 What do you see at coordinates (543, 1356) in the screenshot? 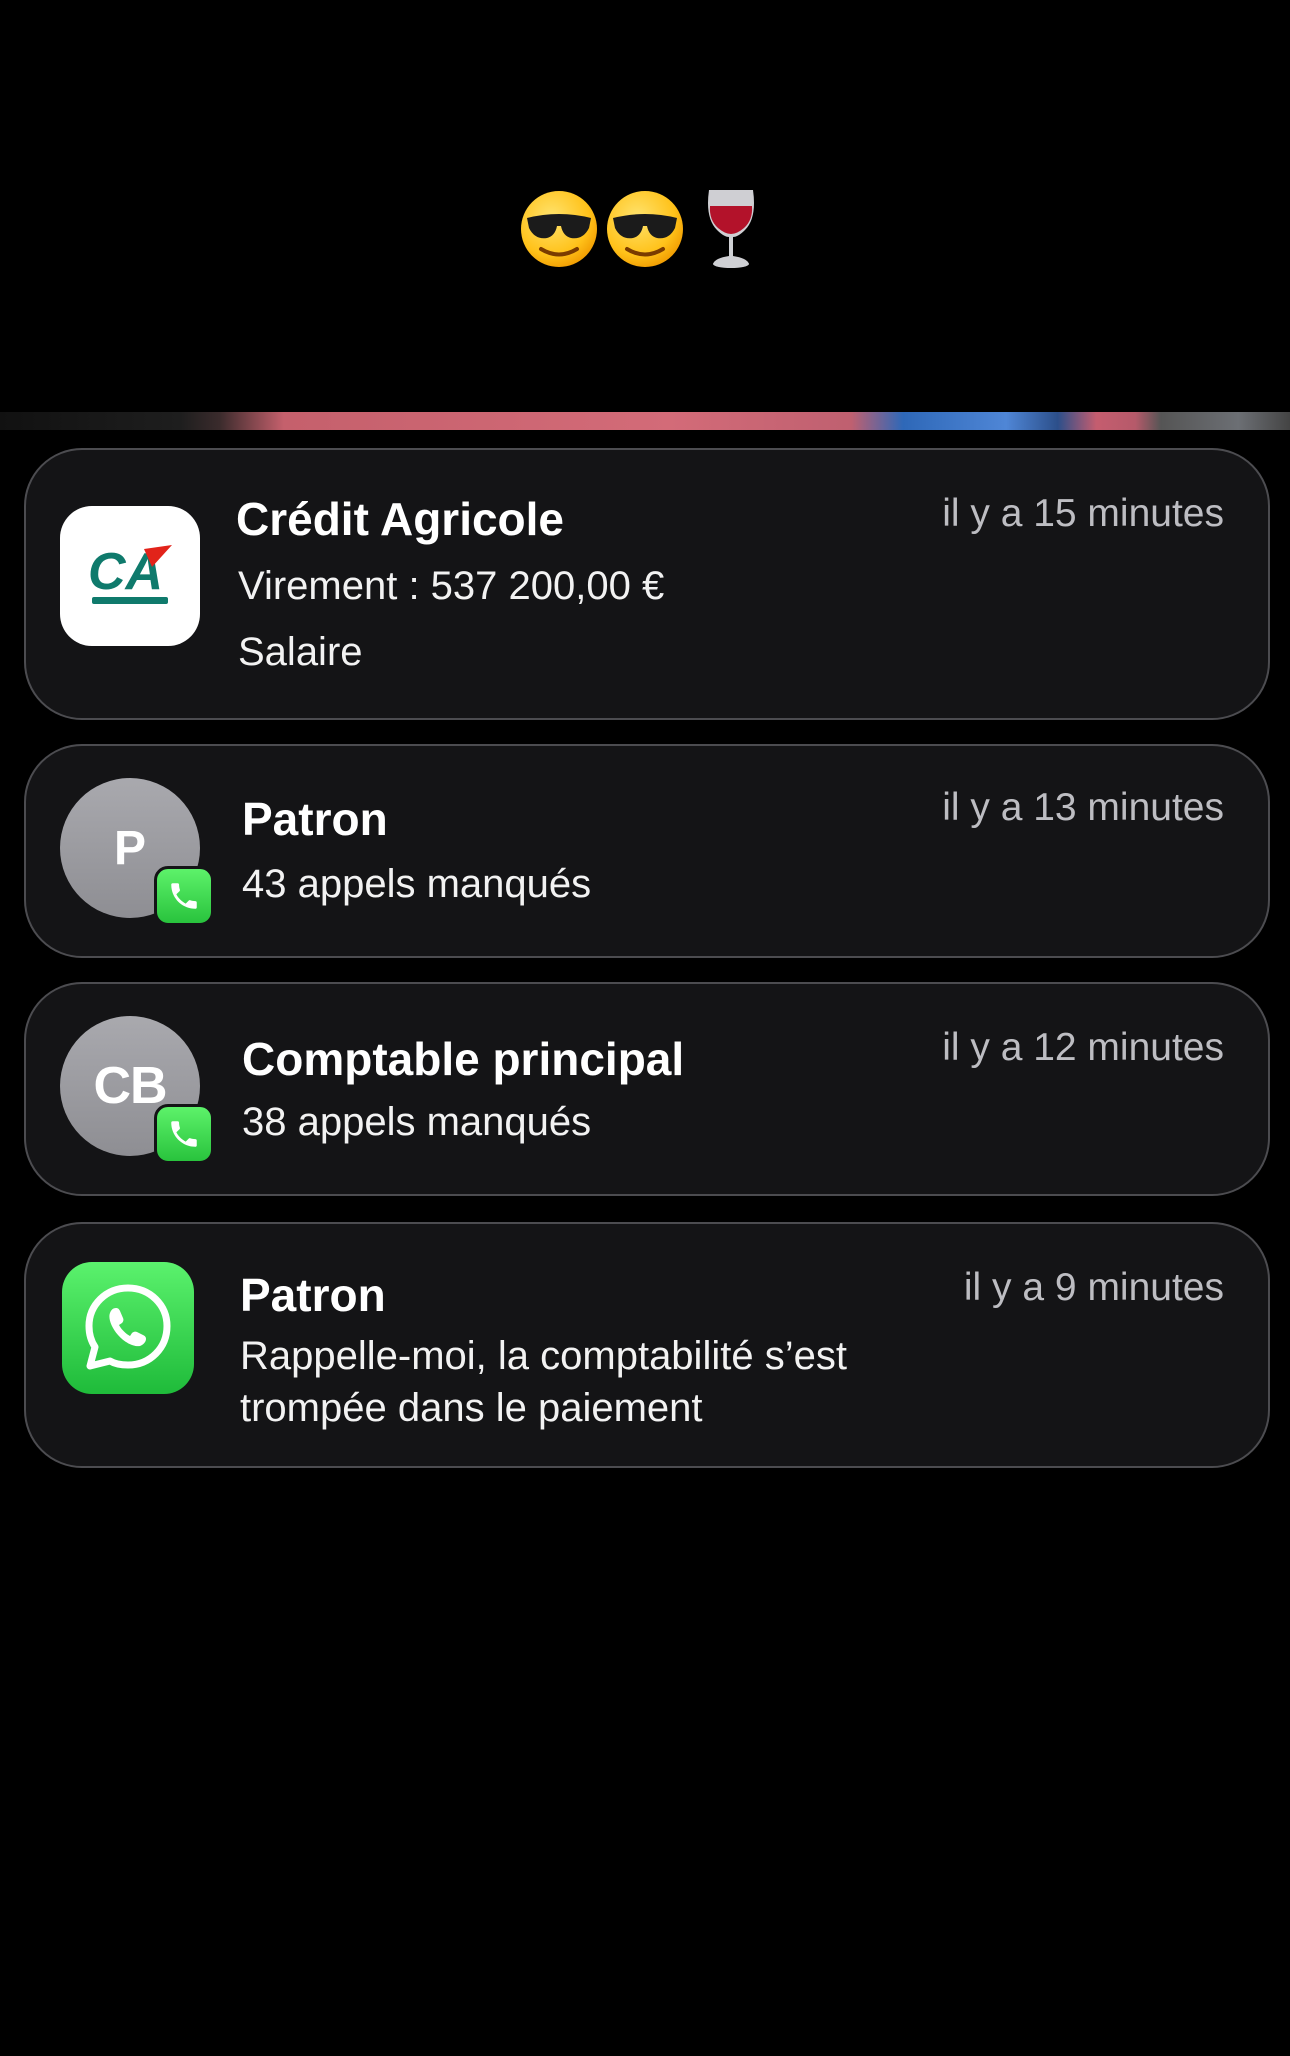
I see `notification-body: Rappelle-moi, la comptabilité s’est` at bounding box center [543, 1356].